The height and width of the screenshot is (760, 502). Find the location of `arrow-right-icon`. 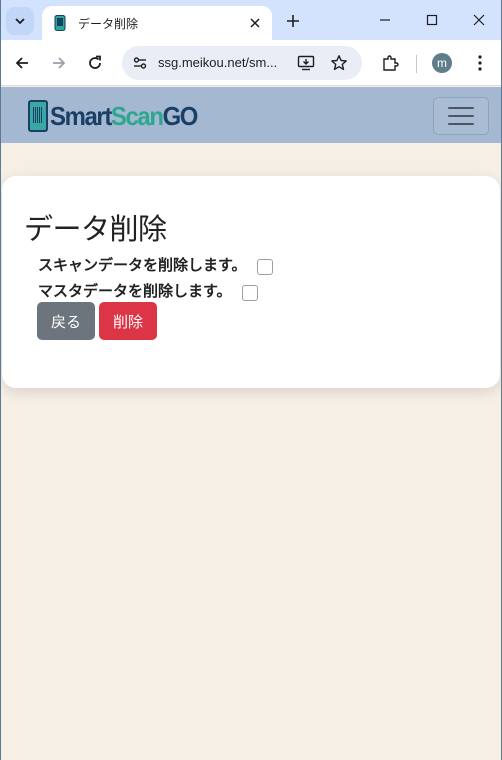

arrow-right-icon is located at coordinates (59, 63).